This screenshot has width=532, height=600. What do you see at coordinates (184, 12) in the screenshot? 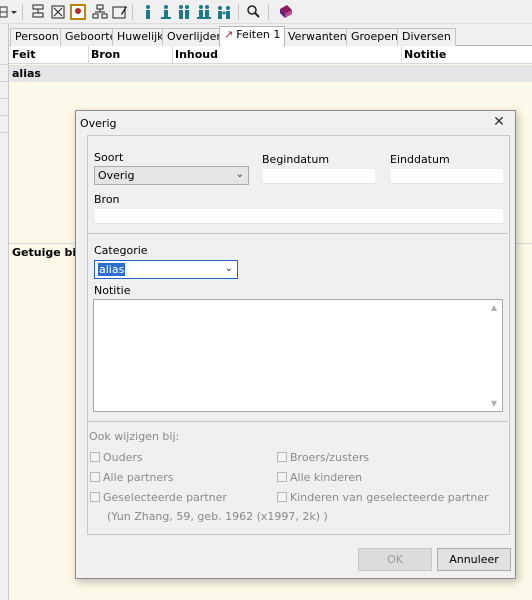
I see `persons-icon` at bounding box center [184, 12].